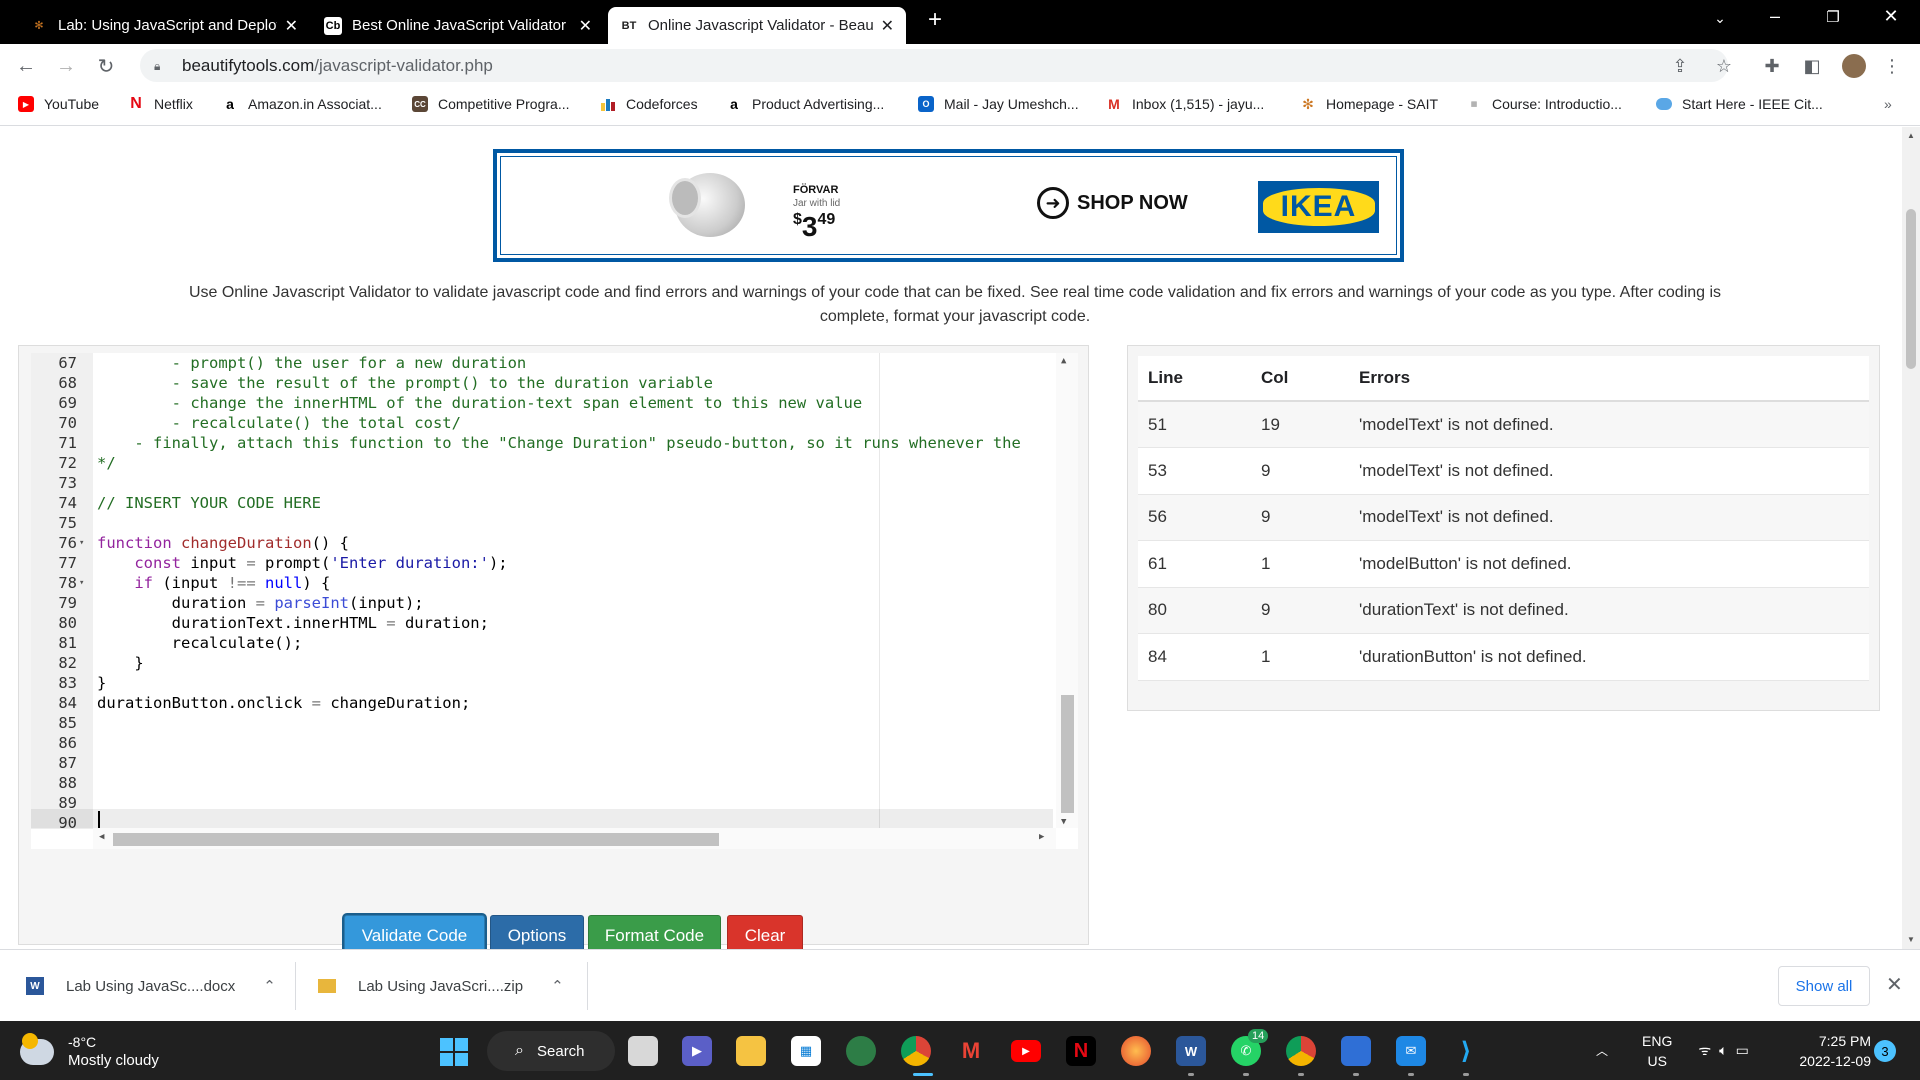 The image size is (1920, 1080). What do you see at coordinates (454, 1052) in the screenshot?
I see `start-button-windows-icon` at bounding box center [454, 1052].